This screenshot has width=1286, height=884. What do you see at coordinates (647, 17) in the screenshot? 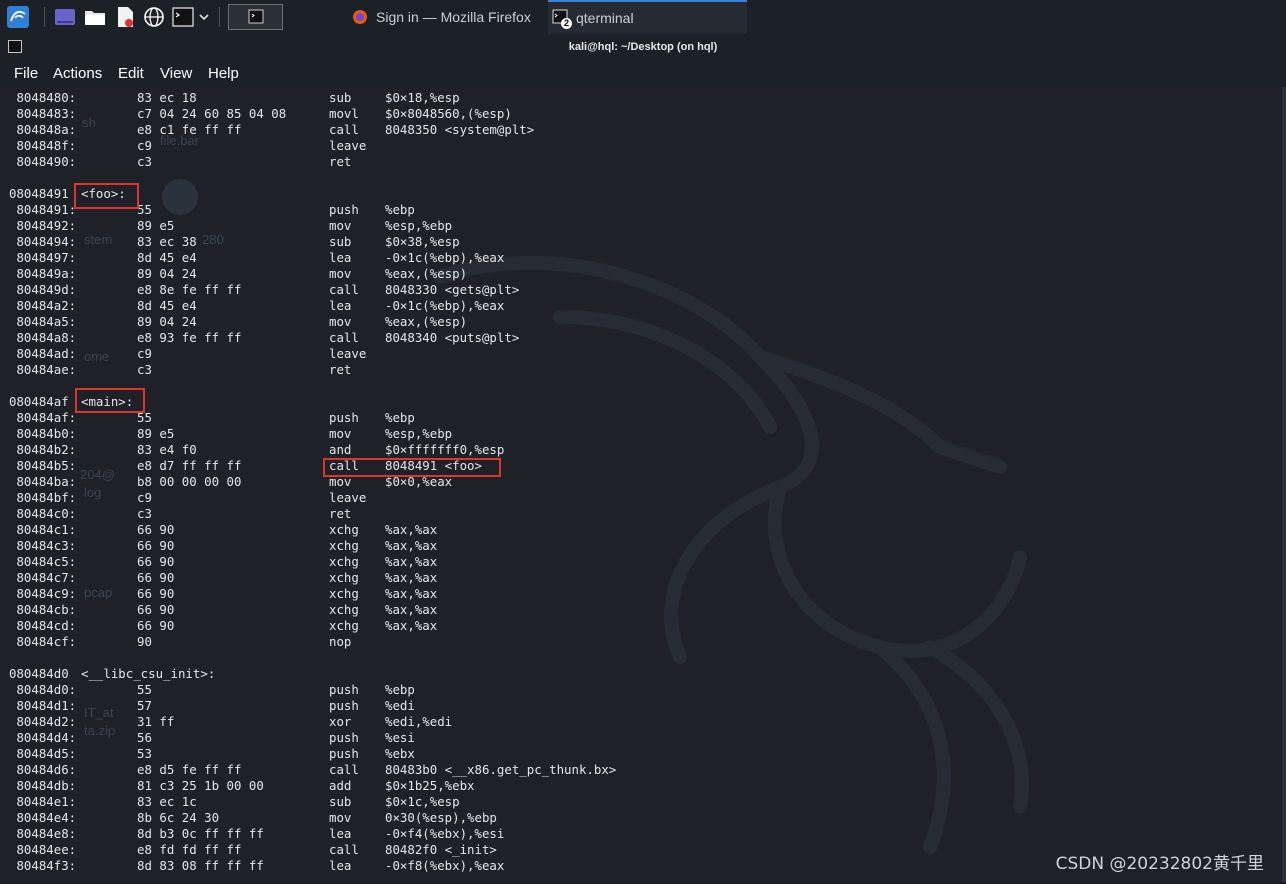
I see `task-qterminal: 2 qterminal` at bounding box center [647, 17].